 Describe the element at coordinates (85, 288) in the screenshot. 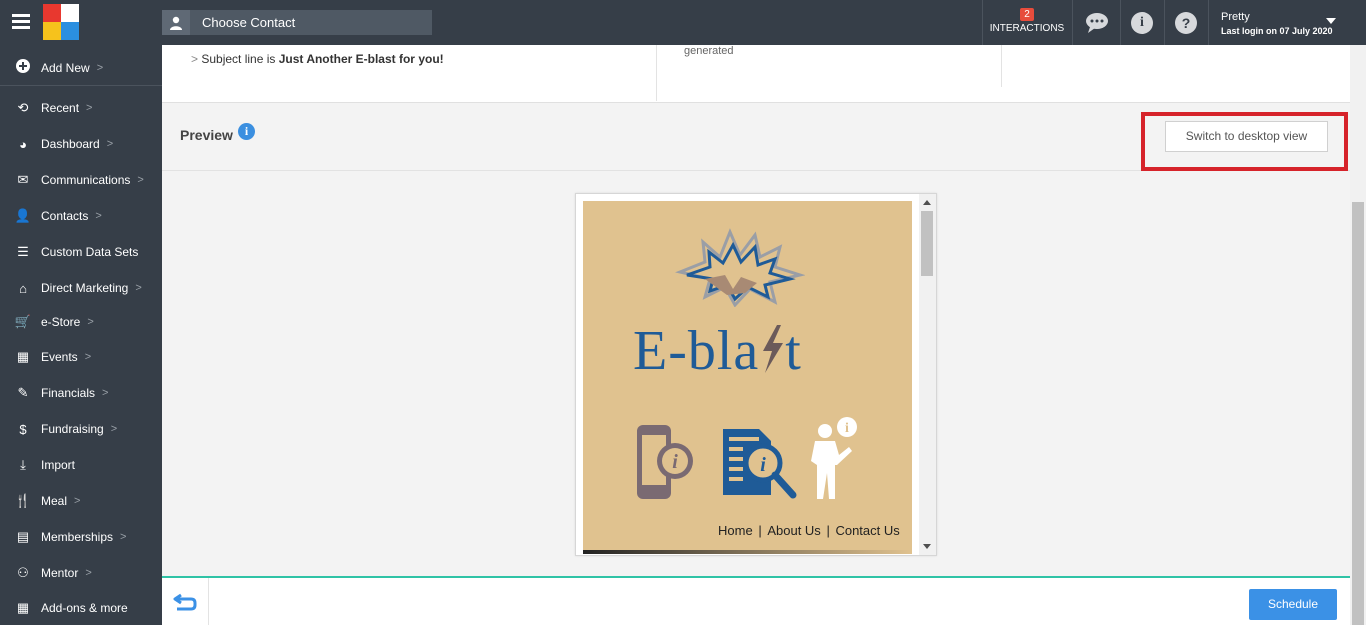

I see `sidebar-item-label: Direct Marketing` at that location.